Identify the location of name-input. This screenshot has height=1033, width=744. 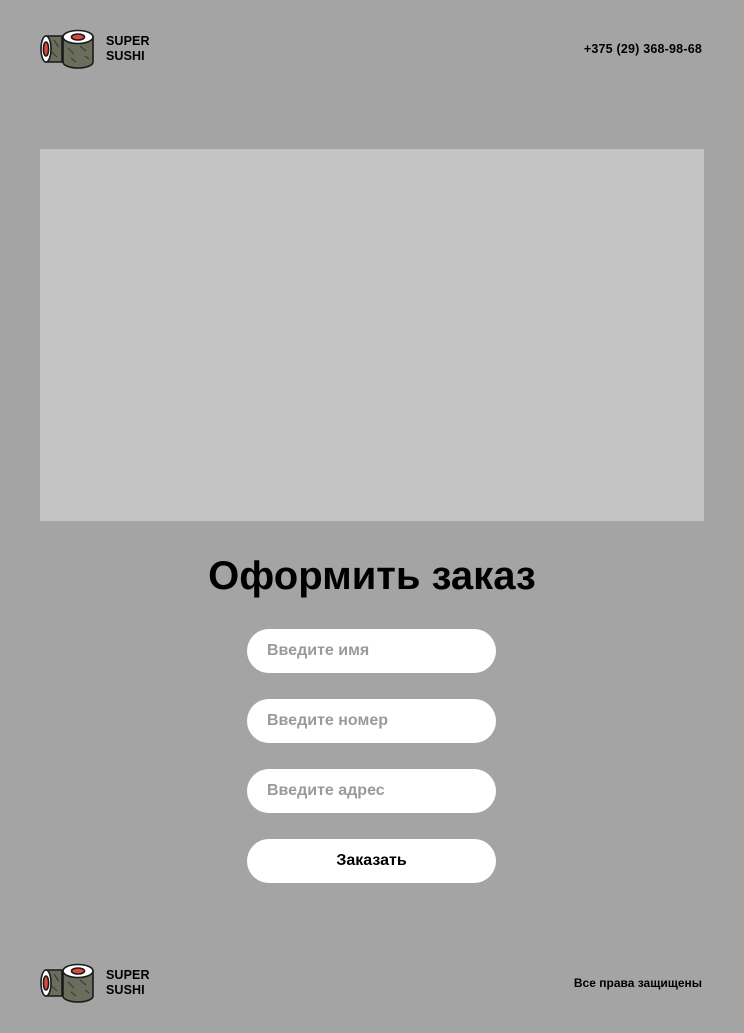
(371, 651).